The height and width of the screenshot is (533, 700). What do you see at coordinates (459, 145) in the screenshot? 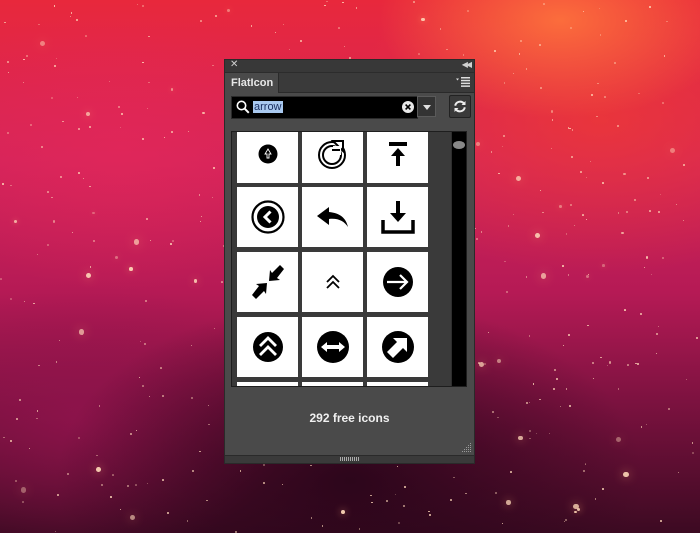
I see `scrollbar-thumb` at bounding box center [459, 145].